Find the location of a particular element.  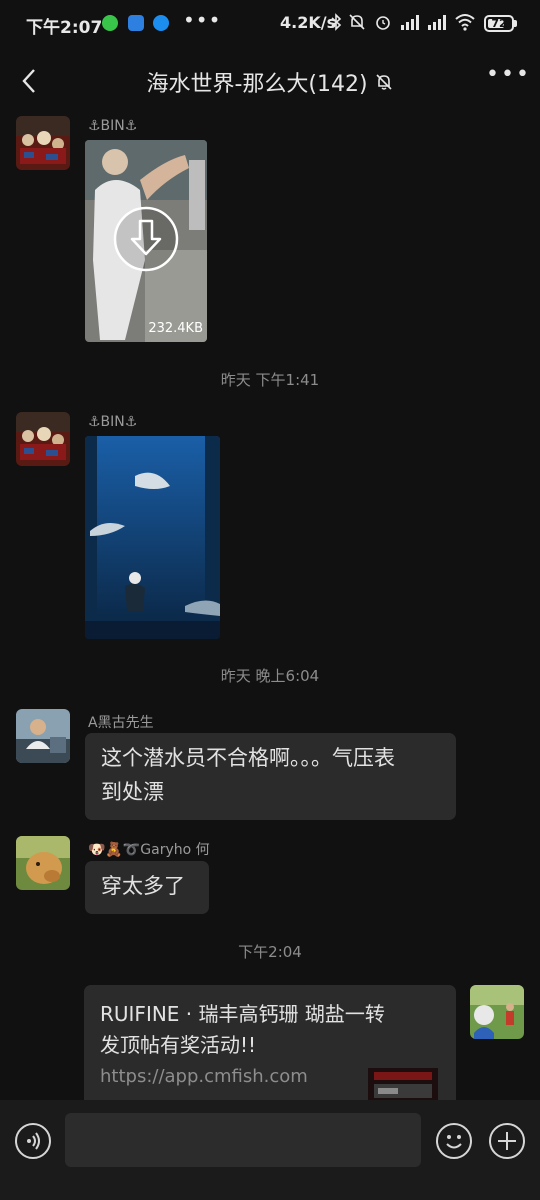

link-title-line: 发顶帖有奖活动!! is located at coordinates (178, 1045).